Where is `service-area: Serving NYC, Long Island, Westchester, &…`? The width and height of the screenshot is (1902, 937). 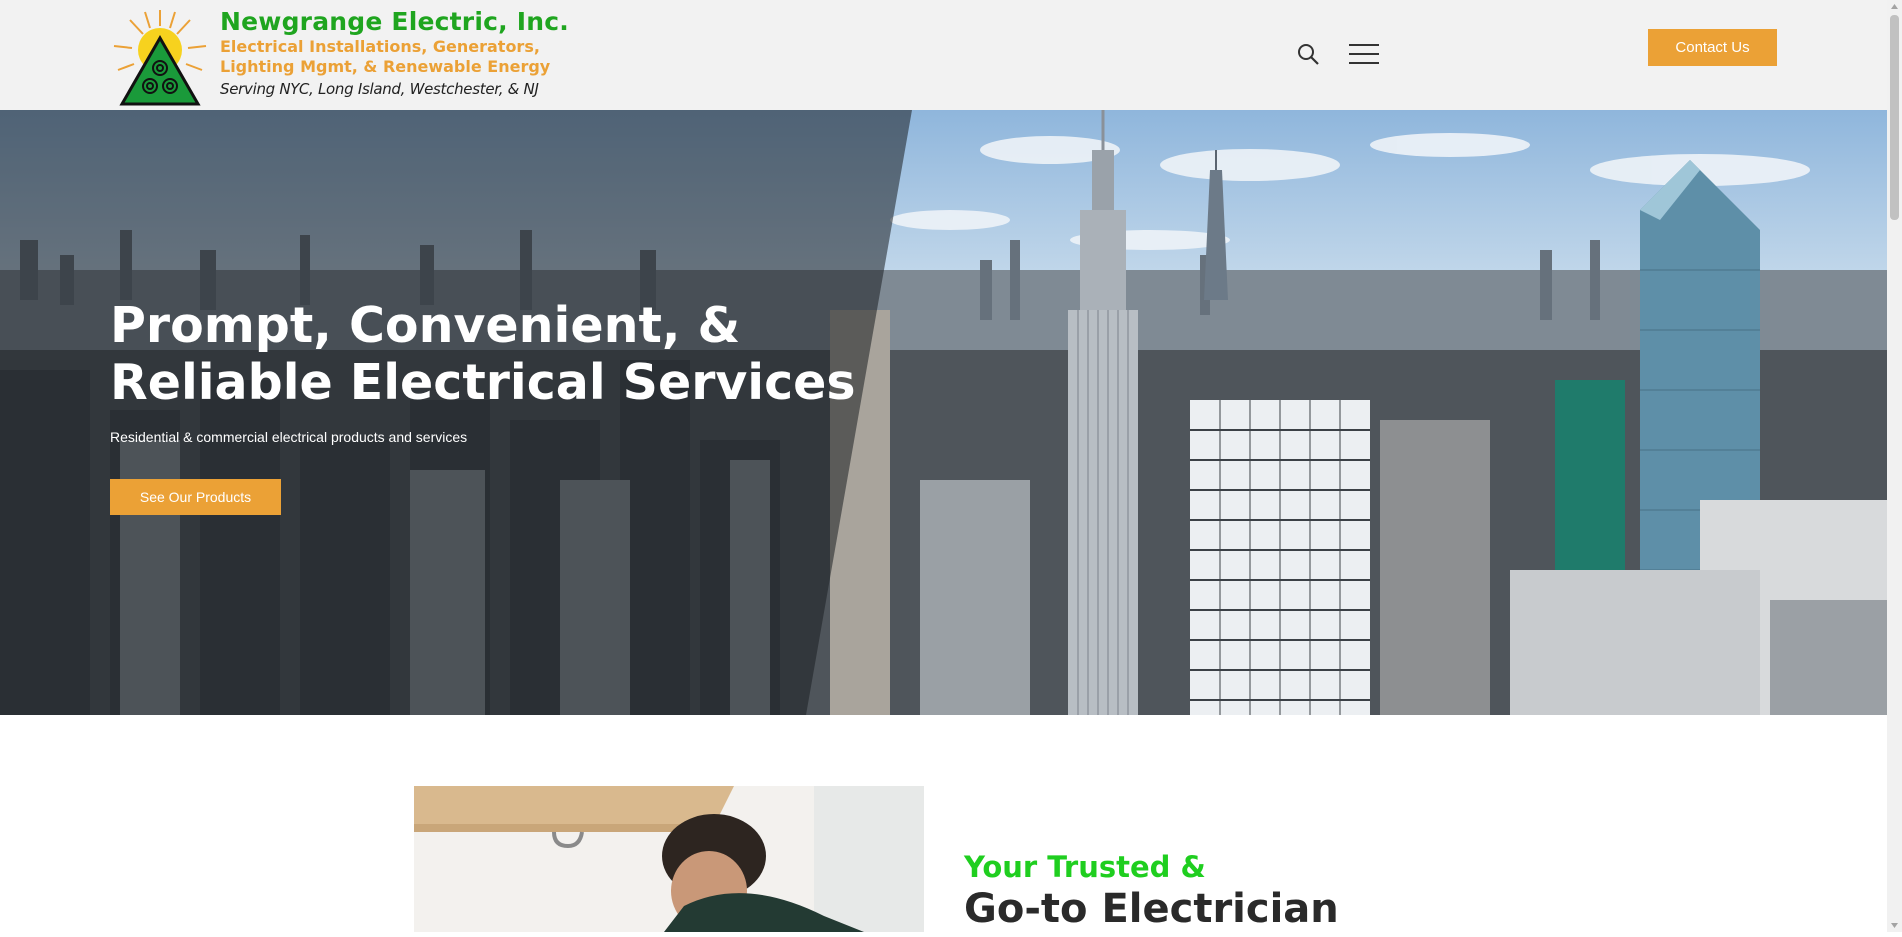
service-area: Serving NYC, Long Island, Westchester, &… is located at coordinates (379, 89).